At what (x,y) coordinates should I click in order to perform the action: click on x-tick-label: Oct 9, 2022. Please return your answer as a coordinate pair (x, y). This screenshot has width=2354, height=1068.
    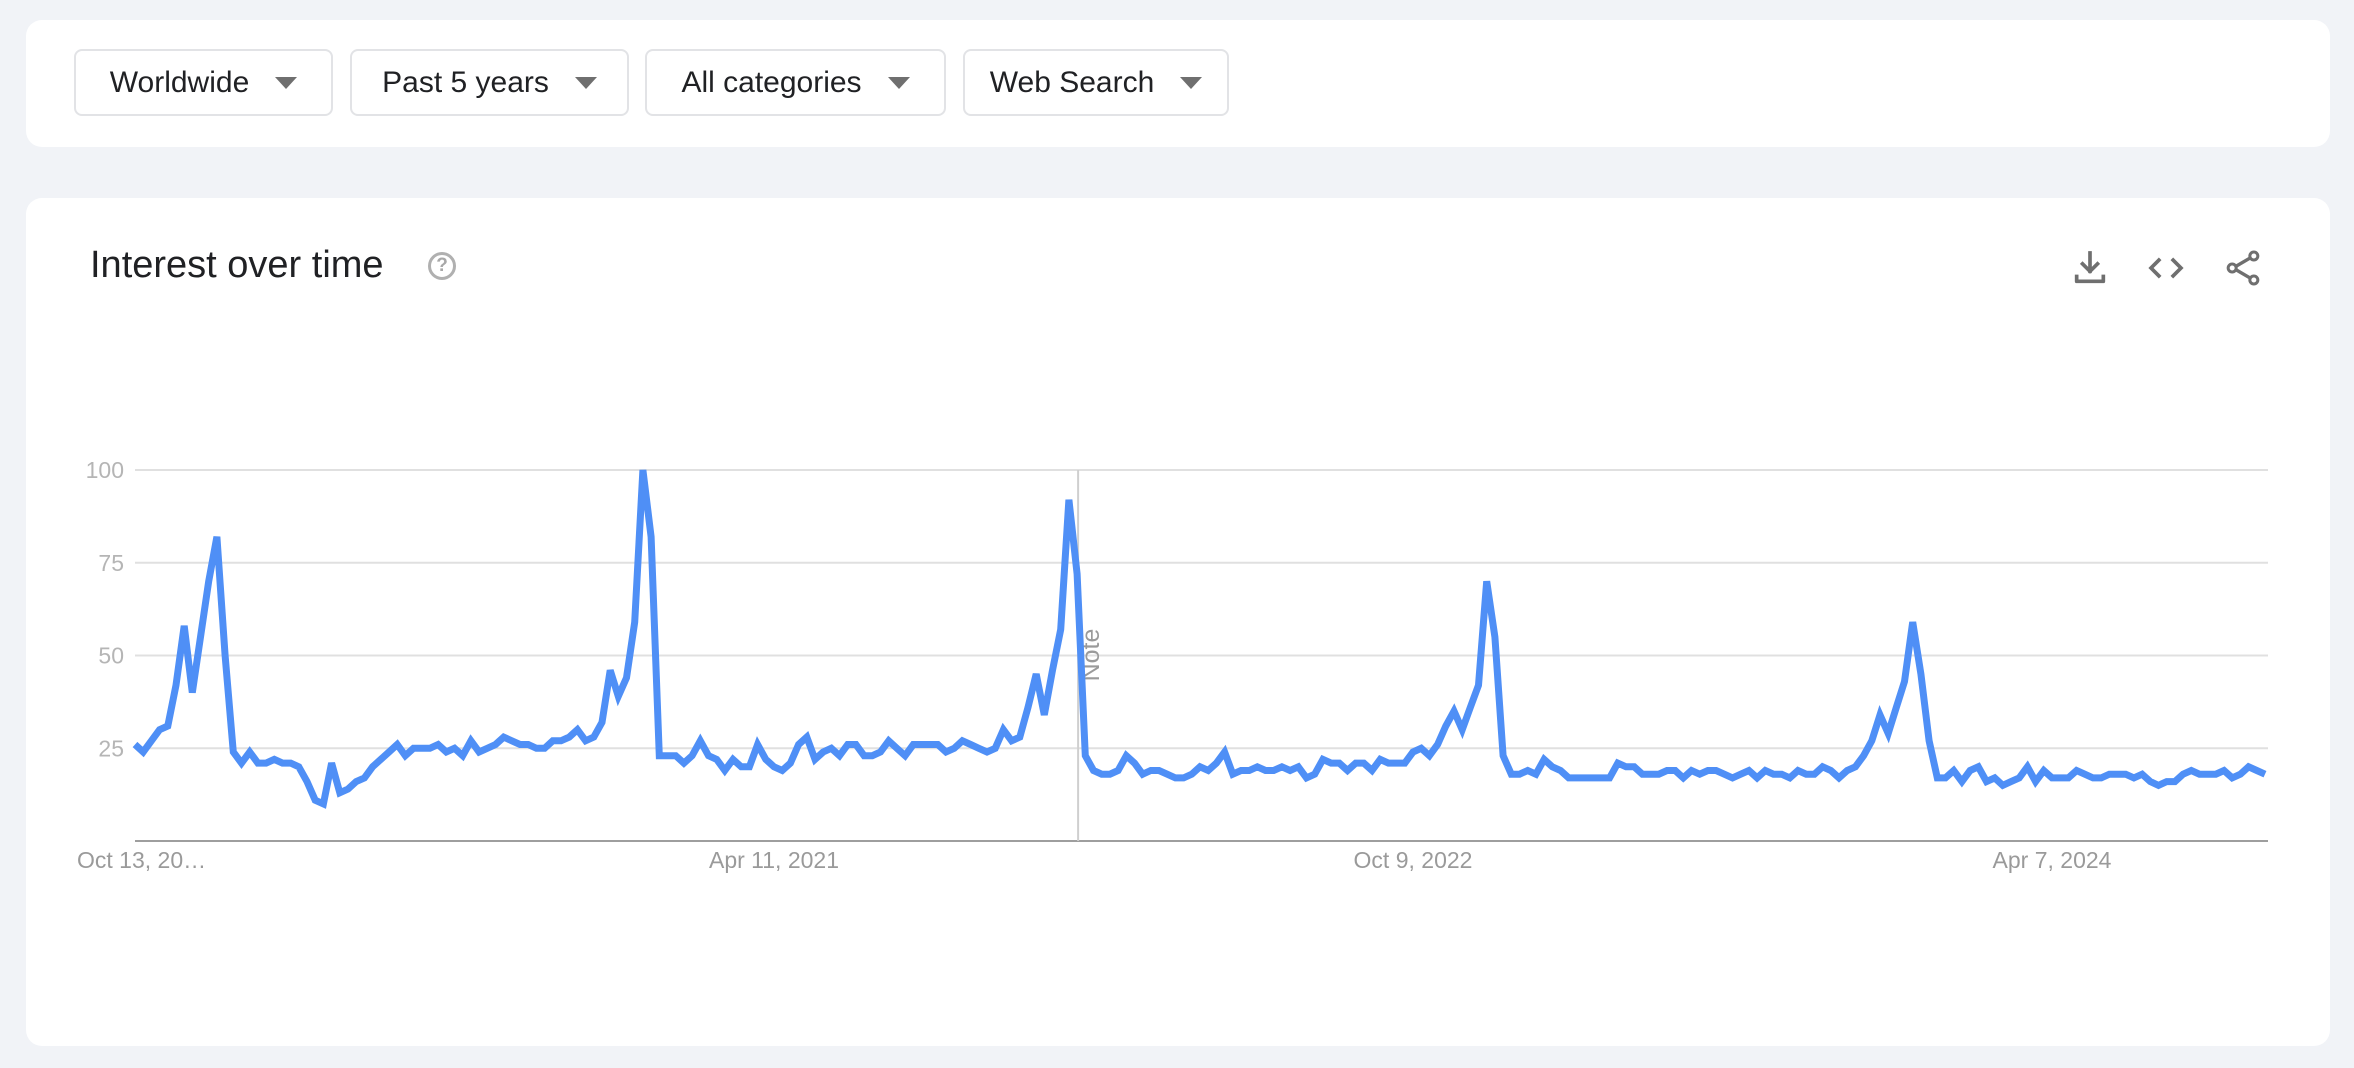
    Looking at the image, I should click on (1413, 860).